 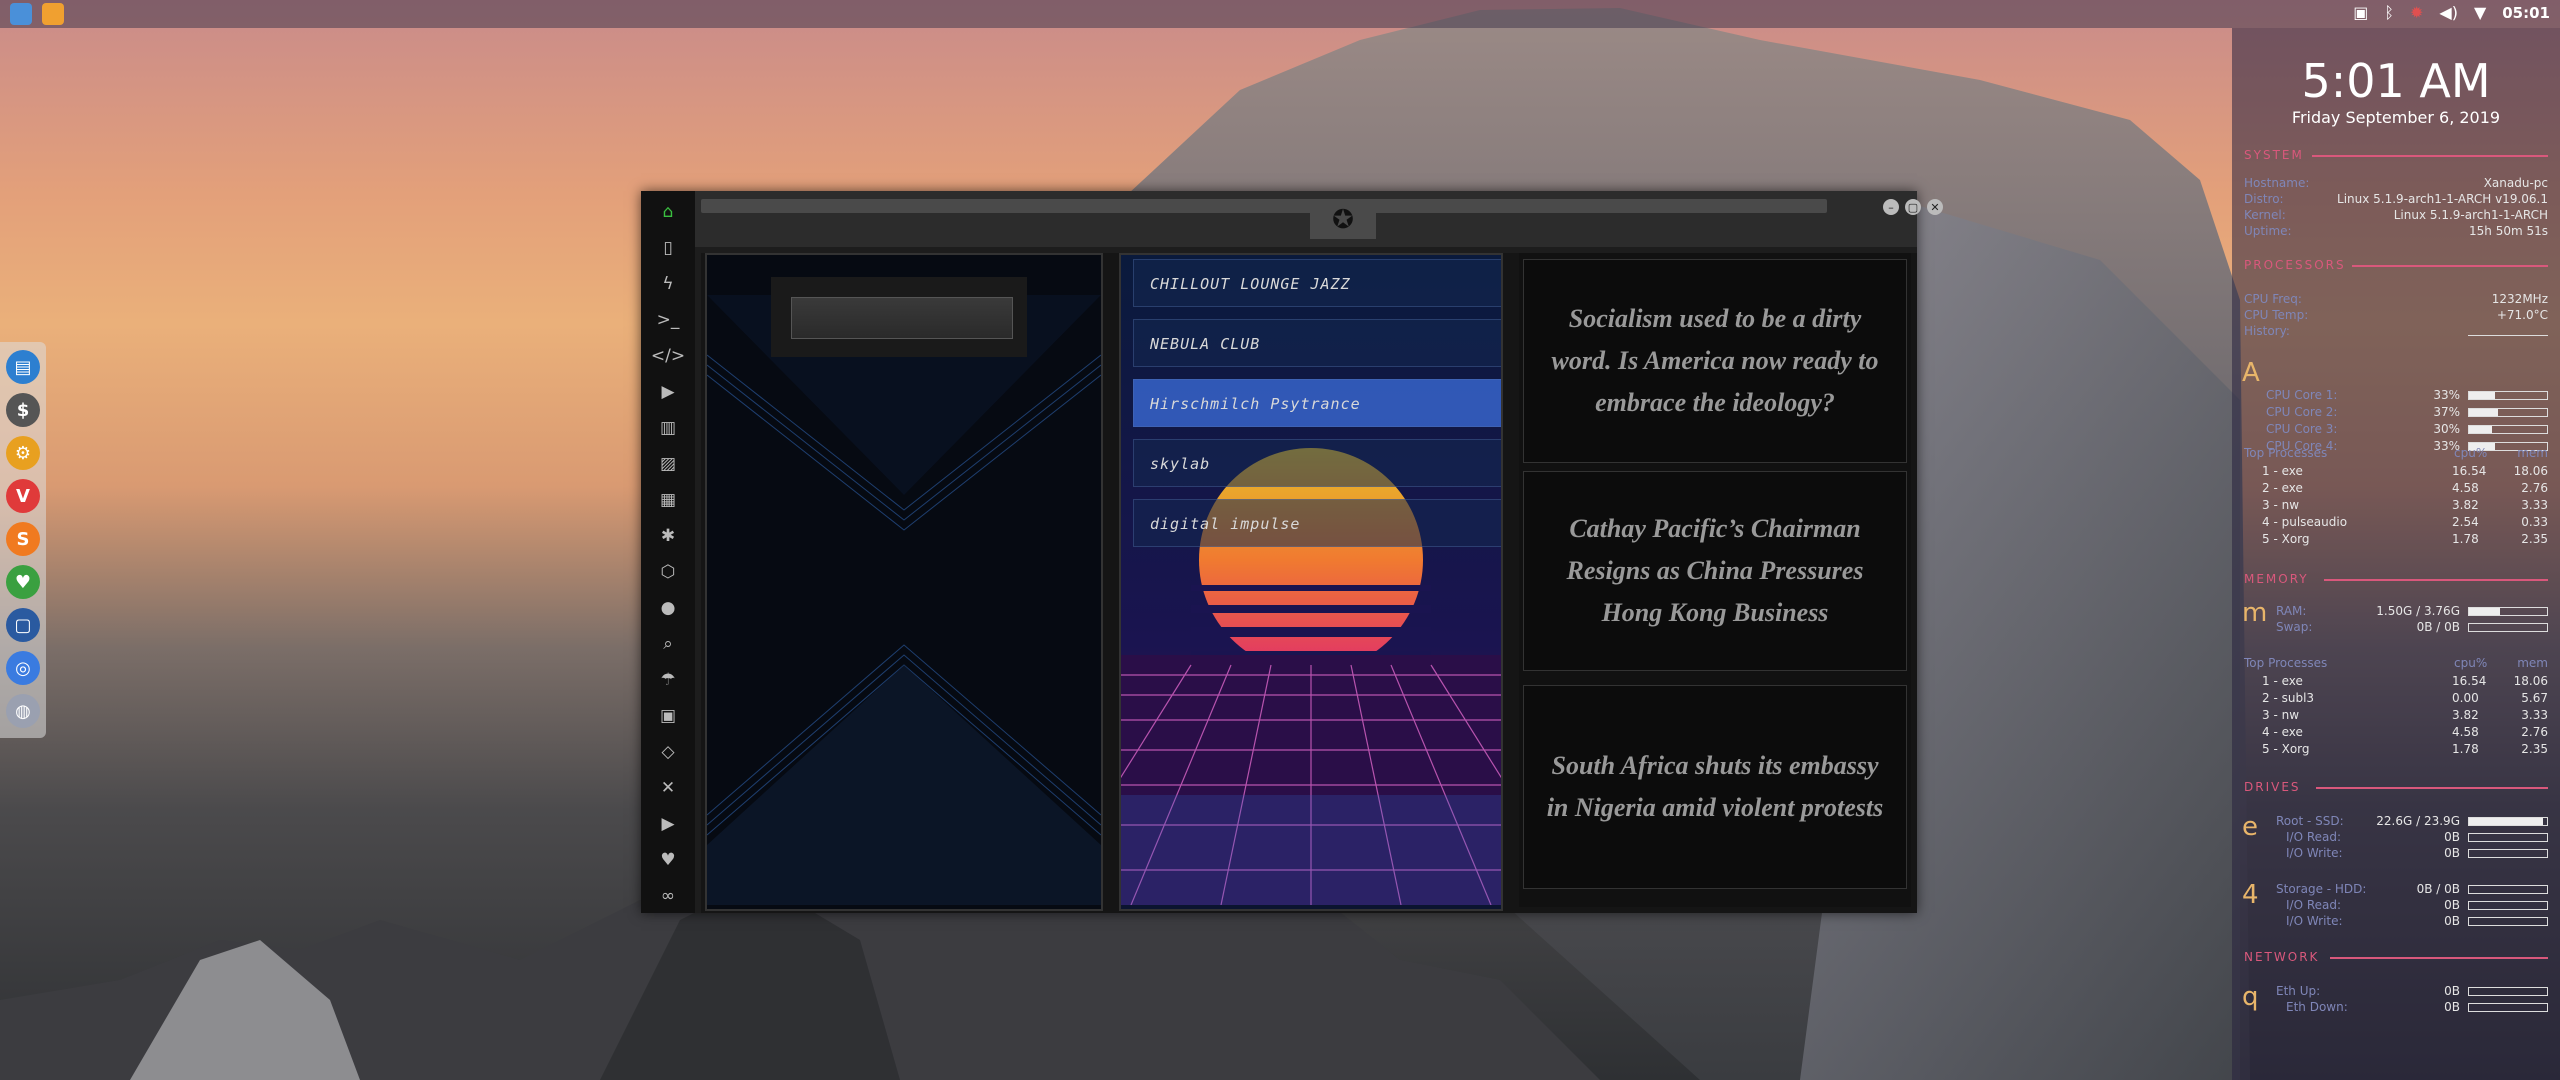 What do you see at coordinates (2508, 331) in the screenshot?
I see `cpu-history-graph` at bounding box center [2508, 331].